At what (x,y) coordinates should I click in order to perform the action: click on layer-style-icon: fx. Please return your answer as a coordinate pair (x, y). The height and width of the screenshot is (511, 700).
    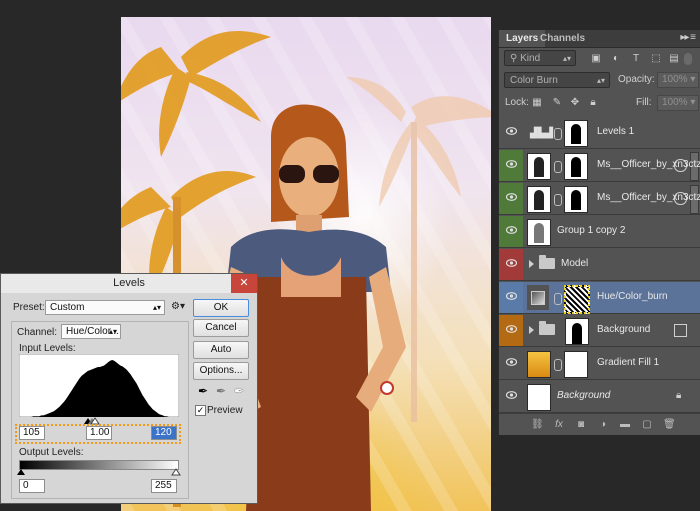
    Looking at the image, I should click on (559, 424).